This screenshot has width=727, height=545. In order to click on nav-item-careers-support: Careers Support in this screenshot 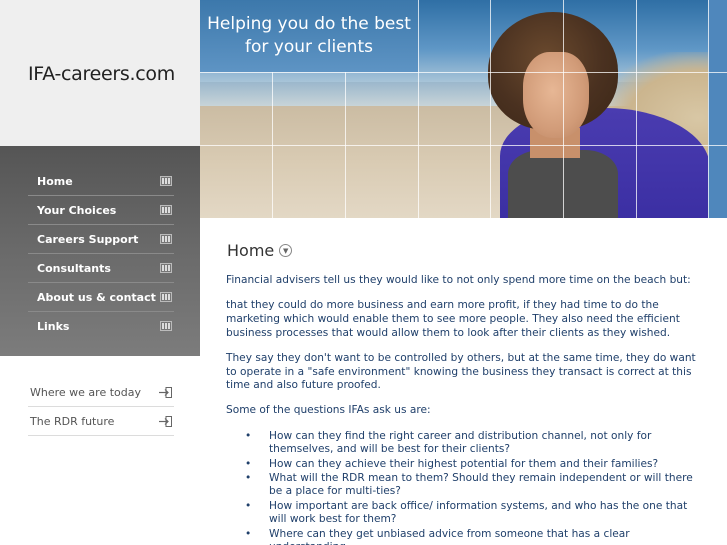, I will do `click(101, 239)`.